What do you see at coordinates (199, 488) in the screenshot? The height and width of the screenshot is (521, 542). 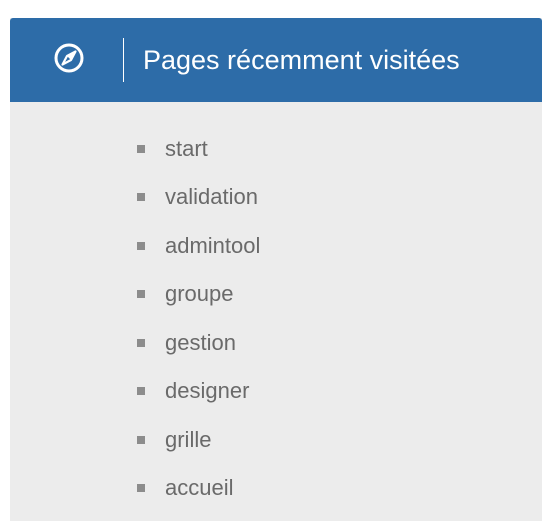 I see `page-link-accueil: accueil` at bounding box center [199, 488].